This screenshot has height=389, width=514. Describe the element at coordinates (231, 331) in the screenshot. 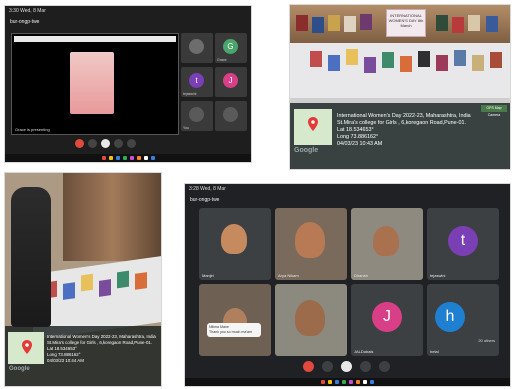

I see `chat-message: Thank you so much ma'am` at that location.